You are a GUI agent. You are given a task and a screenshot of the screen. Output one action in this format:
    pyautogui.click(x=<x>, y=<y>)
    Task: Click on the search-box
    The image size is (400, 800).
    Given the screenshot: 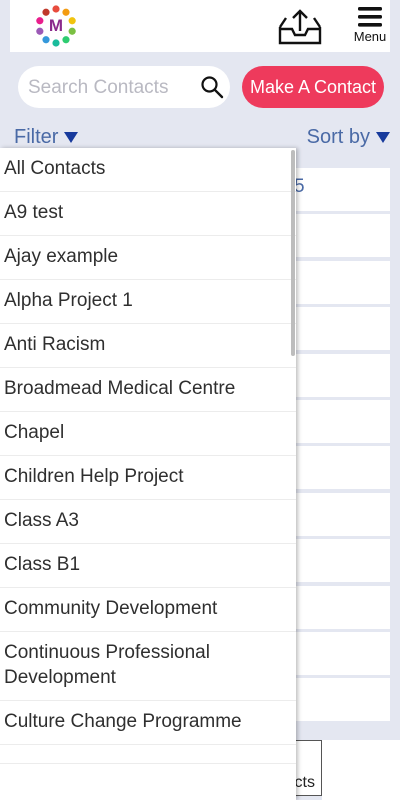 What is the action you would take?
    pyautogui.click(x=124, y=88)
    